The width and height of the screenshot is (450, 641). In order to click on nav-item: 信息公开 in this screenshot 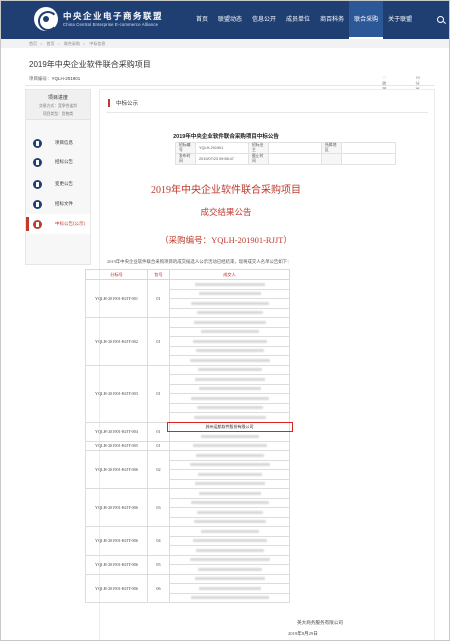, I will do `click(264, 20)`.